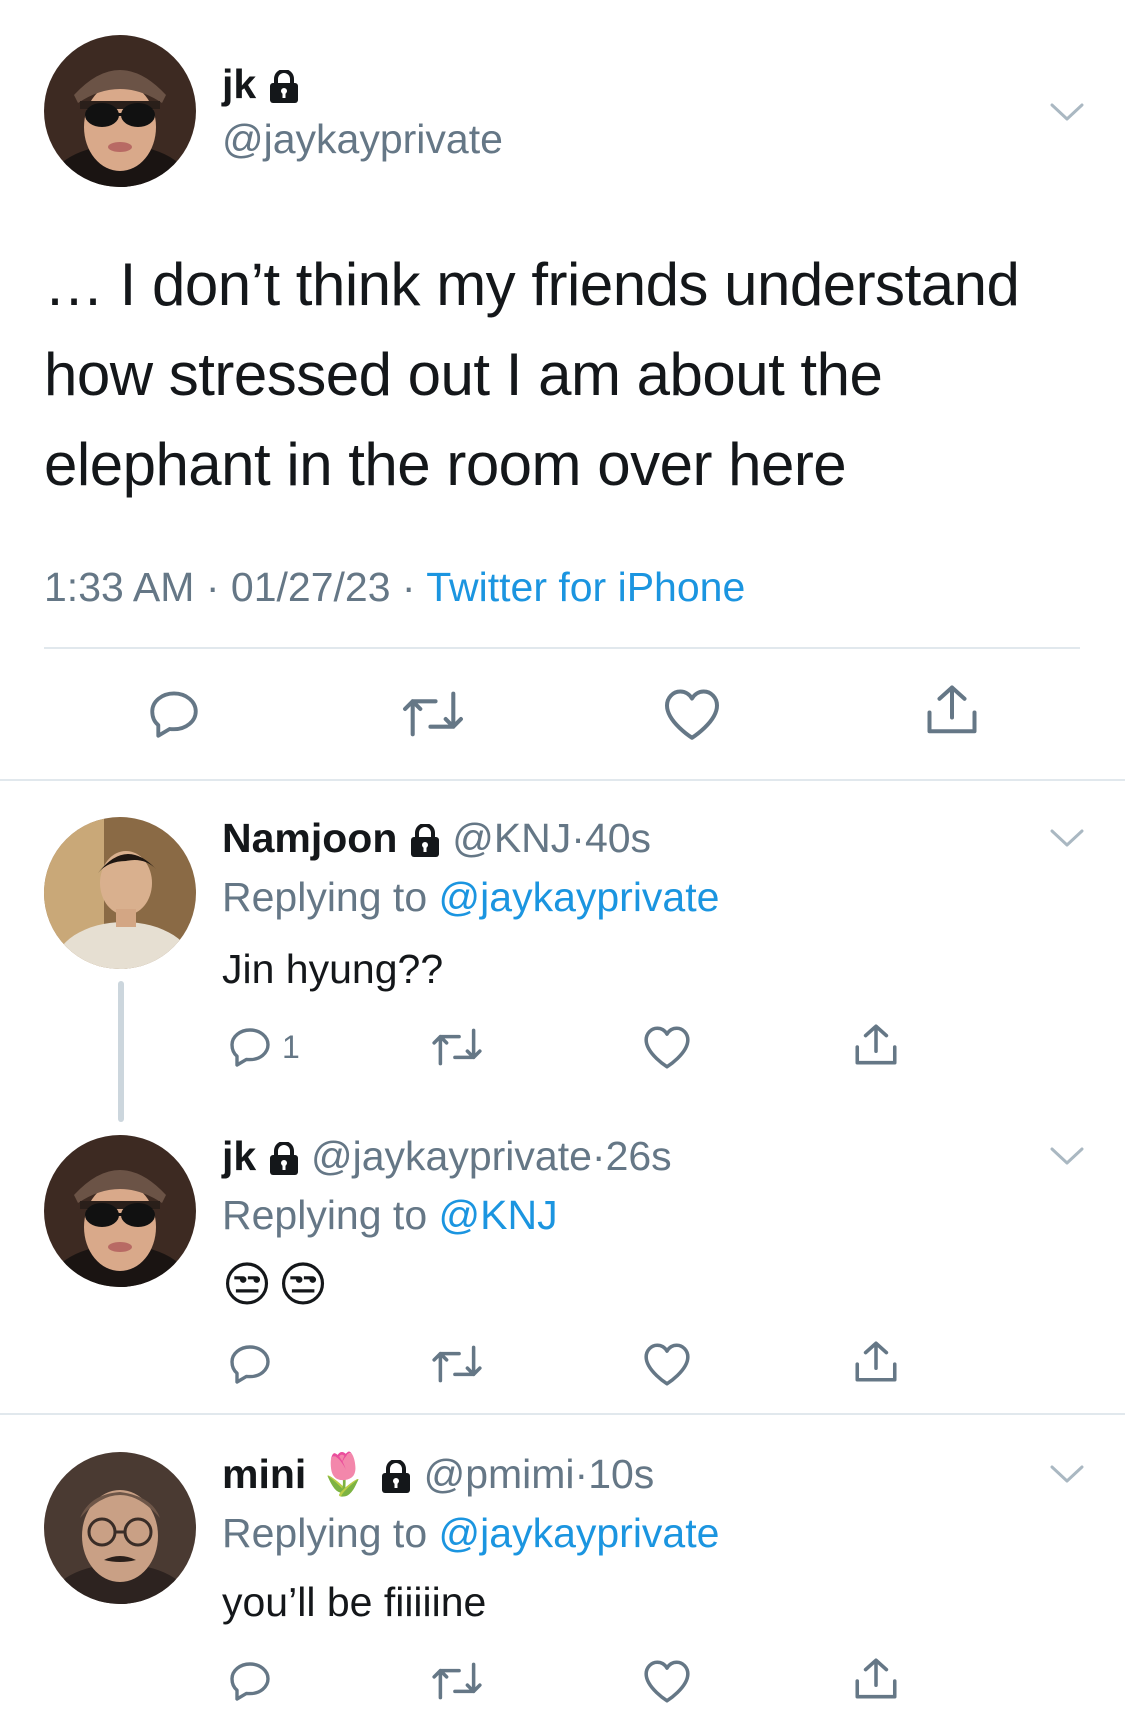  What do you see at coordinates (121, 1051) in the screenshot?
I see `thread-line` at bounding box center [121, 1051].